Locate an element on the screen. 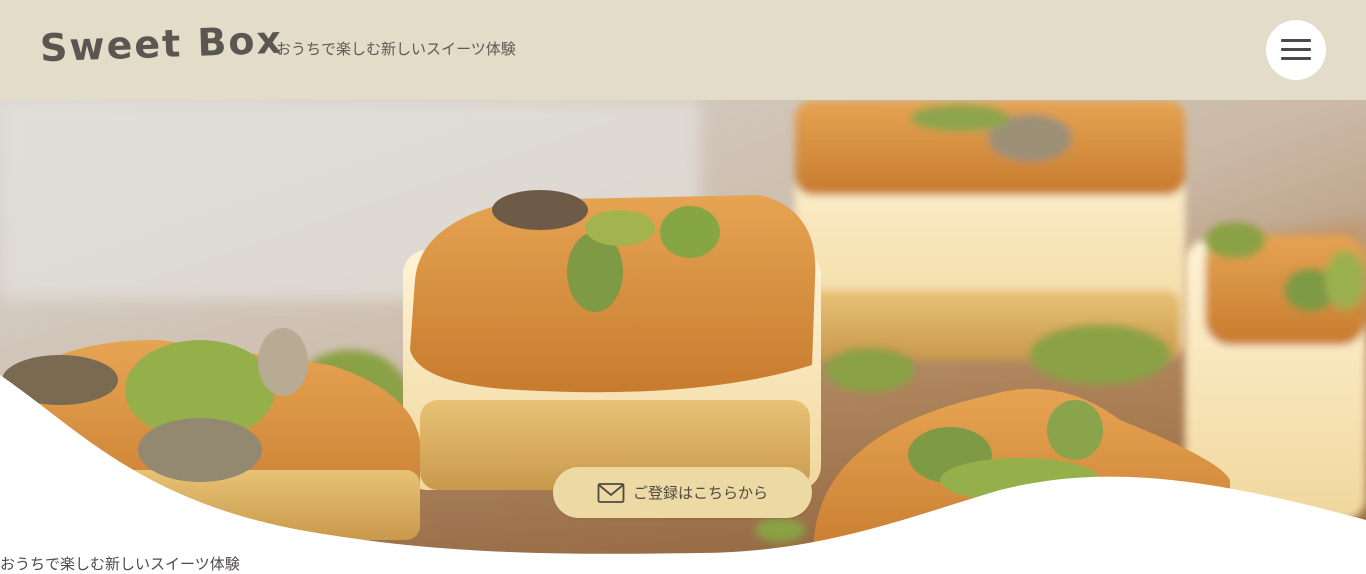  envelope-icon is located at coordinates (611, 493).